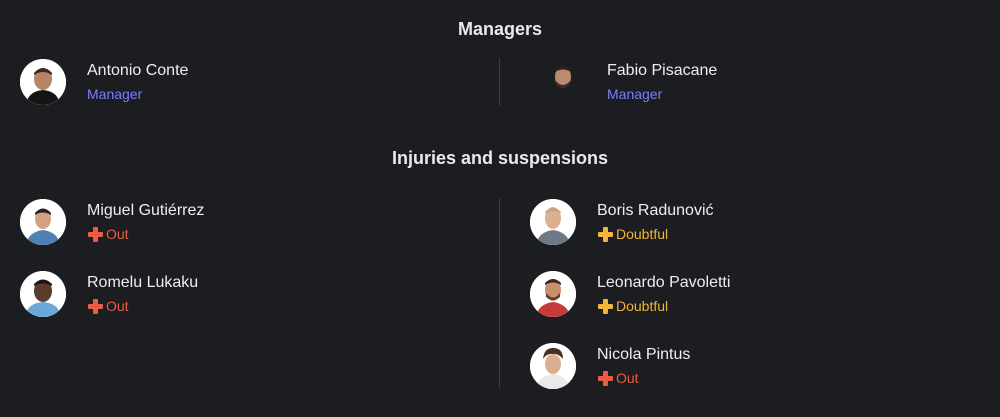  I want to click on player-card-radunovic: Boris Radunović Doubtful, so click(622, 222).